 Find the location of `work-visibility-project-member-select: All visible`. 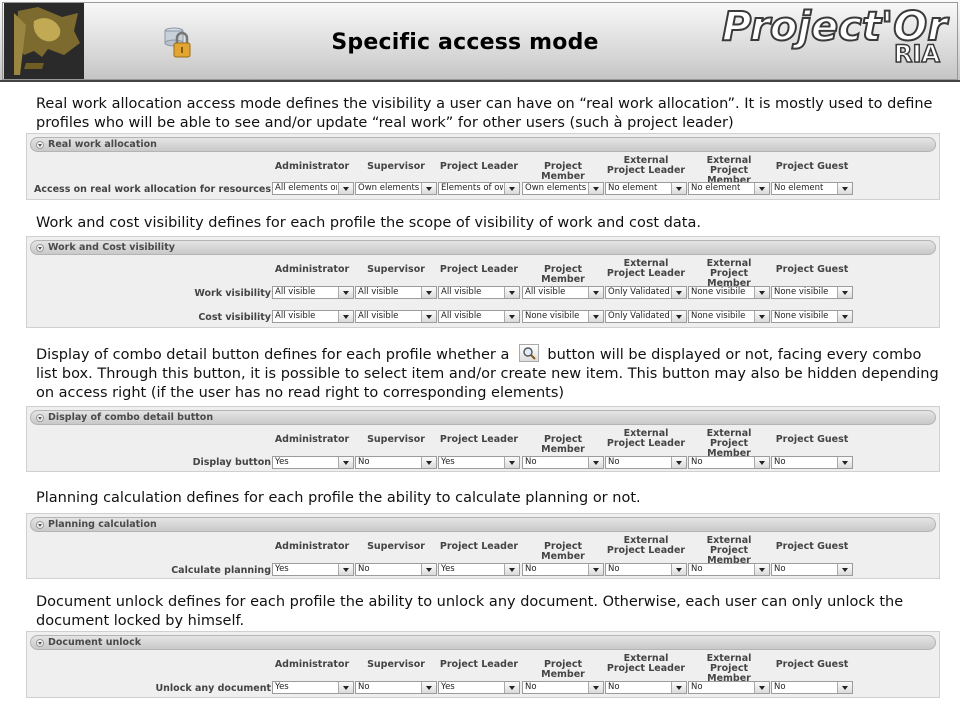

work-visibility-project-member-select: All visible is located at coordinates (563, 292).